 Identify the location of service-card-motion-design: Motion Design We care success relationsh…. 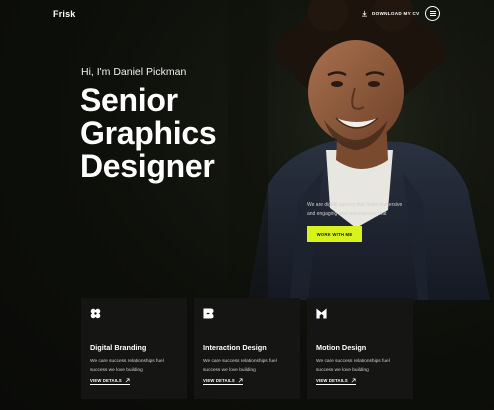
(360, 348).